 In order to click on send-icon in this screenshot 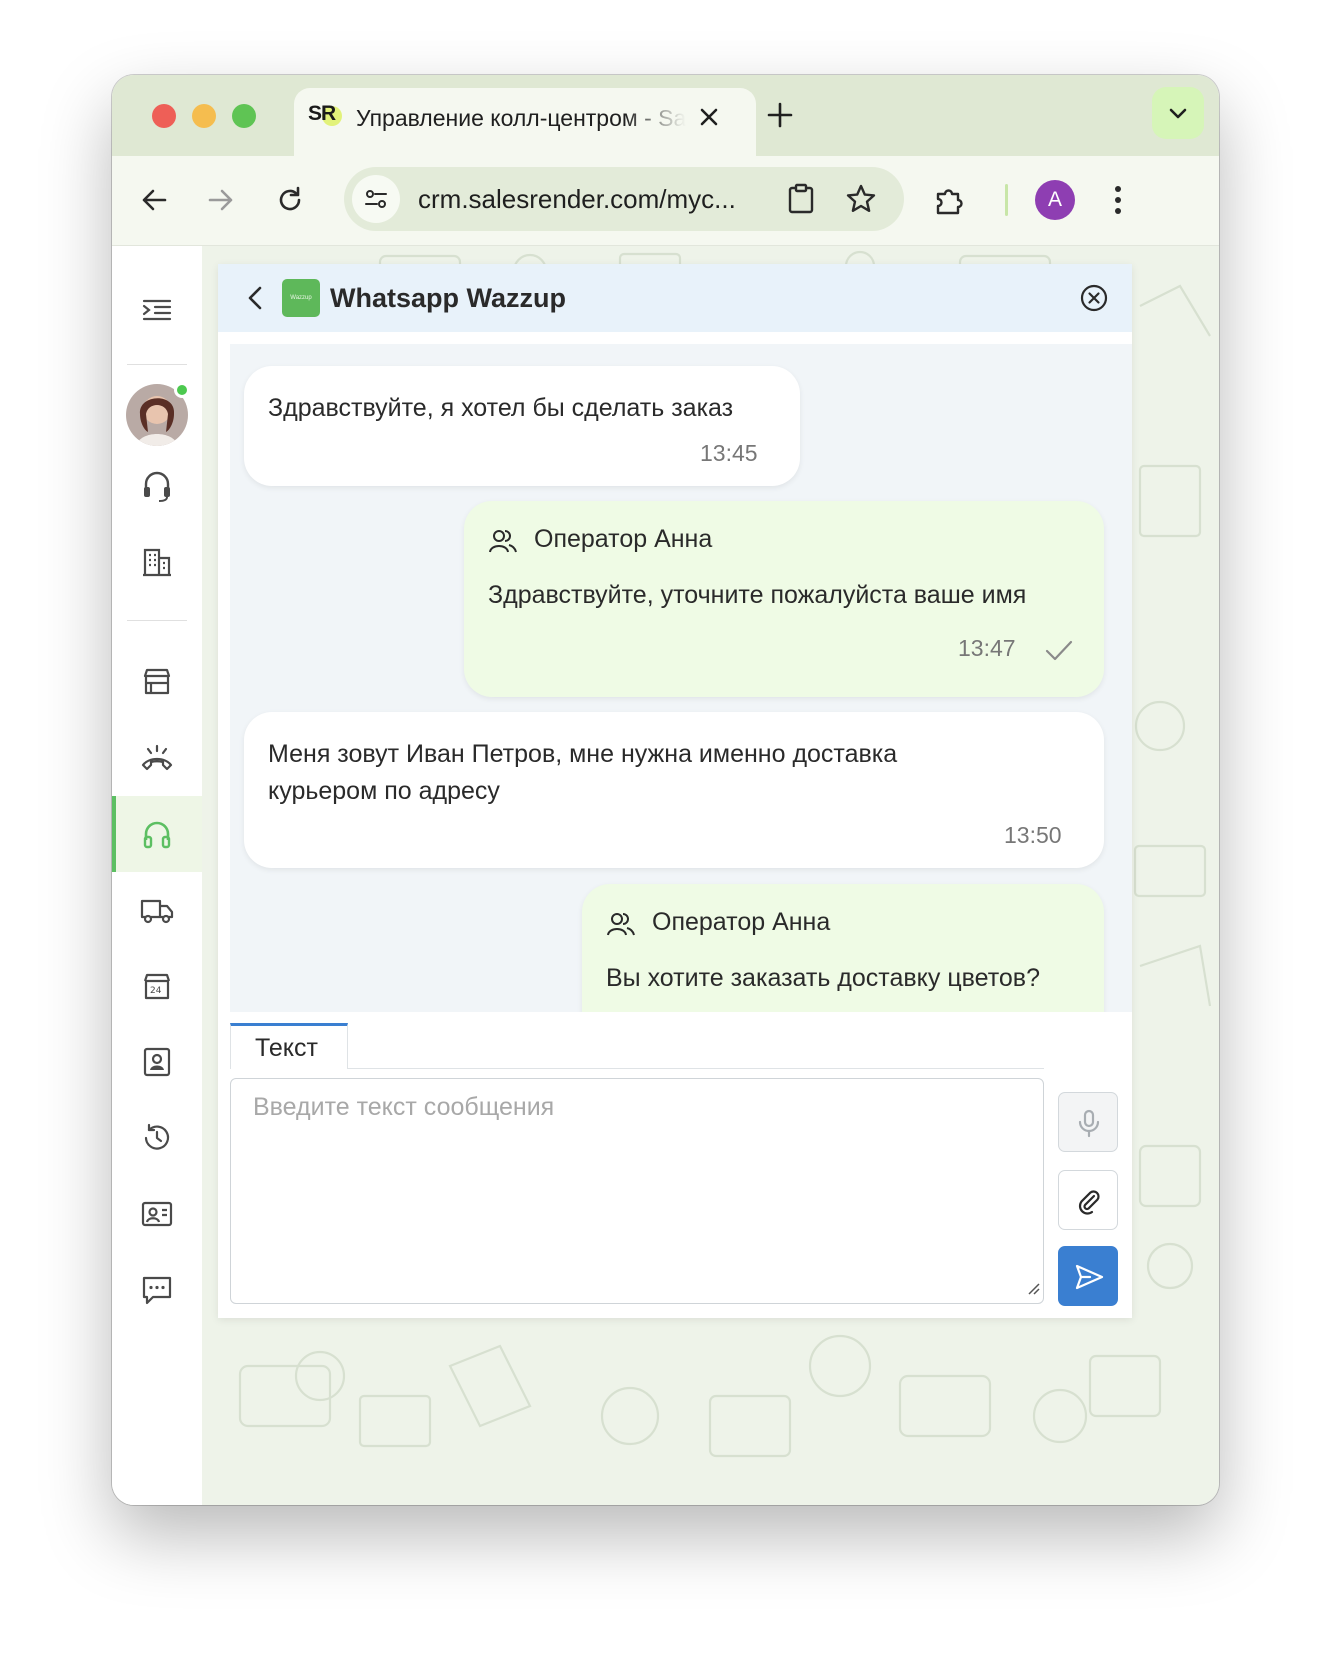, I will do `click(1089, 1277)`.